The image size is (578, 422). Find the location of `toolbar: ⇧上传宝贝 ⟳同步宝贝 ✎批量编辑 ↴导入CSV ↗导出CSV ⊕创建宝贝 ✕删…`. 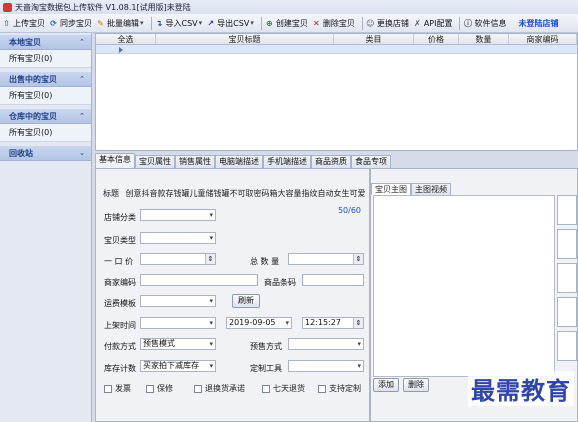

toolbar: ⇧上传宝贝 ⟳同步宝贝 ✎批量编辑 ↴导入CSV ↗导出CSV ⊕创建宝贝 ✕删… is located at coordinates (289, 23).